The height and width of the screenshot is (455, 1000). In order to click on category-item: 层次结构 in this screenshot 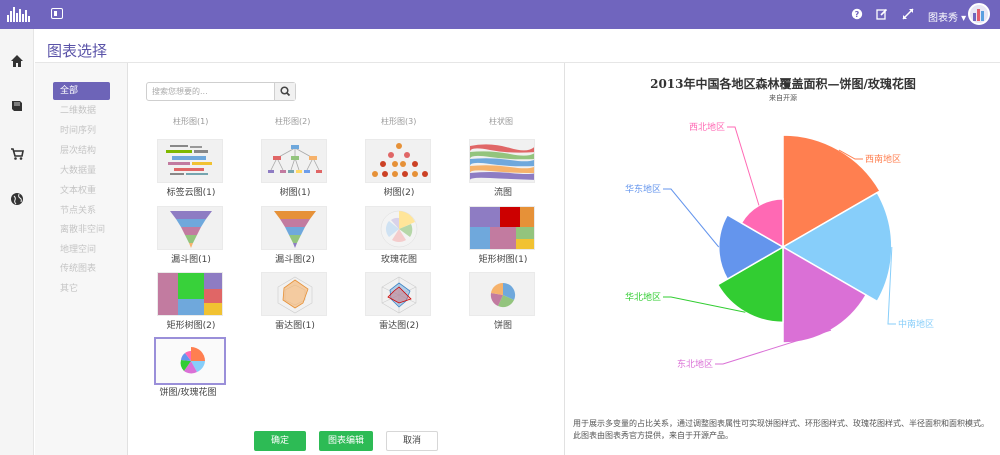, I will do `click(81, 151)`.